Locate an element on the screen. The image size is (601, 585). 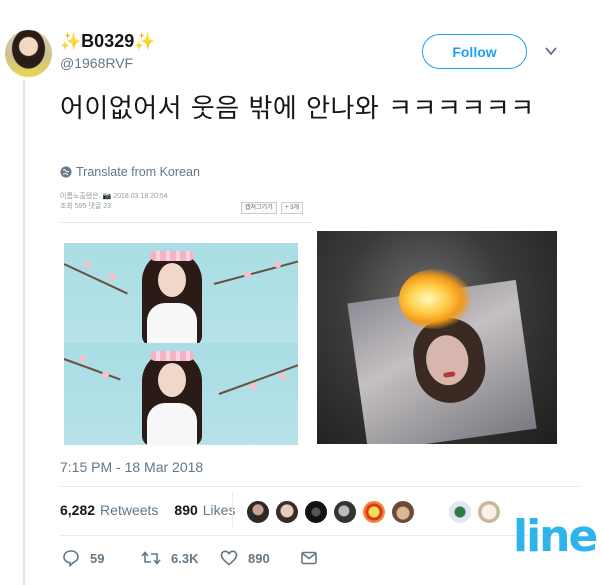
post-meta-line: 조회 595 댓글 23 is located at coordinates (86, 206).